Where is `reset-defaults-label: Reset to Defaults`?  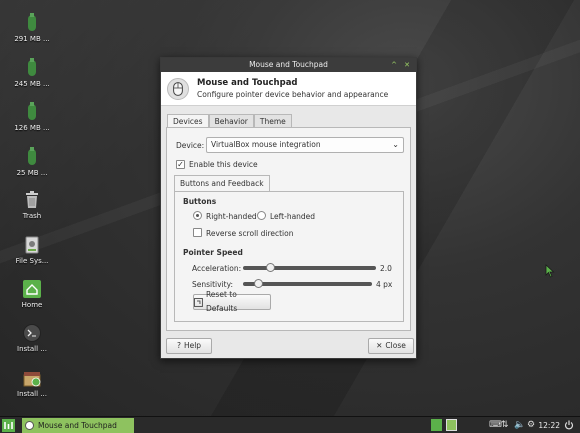
reset-defaults-label: Reset to Defaults is located at coordinates (221, 301).